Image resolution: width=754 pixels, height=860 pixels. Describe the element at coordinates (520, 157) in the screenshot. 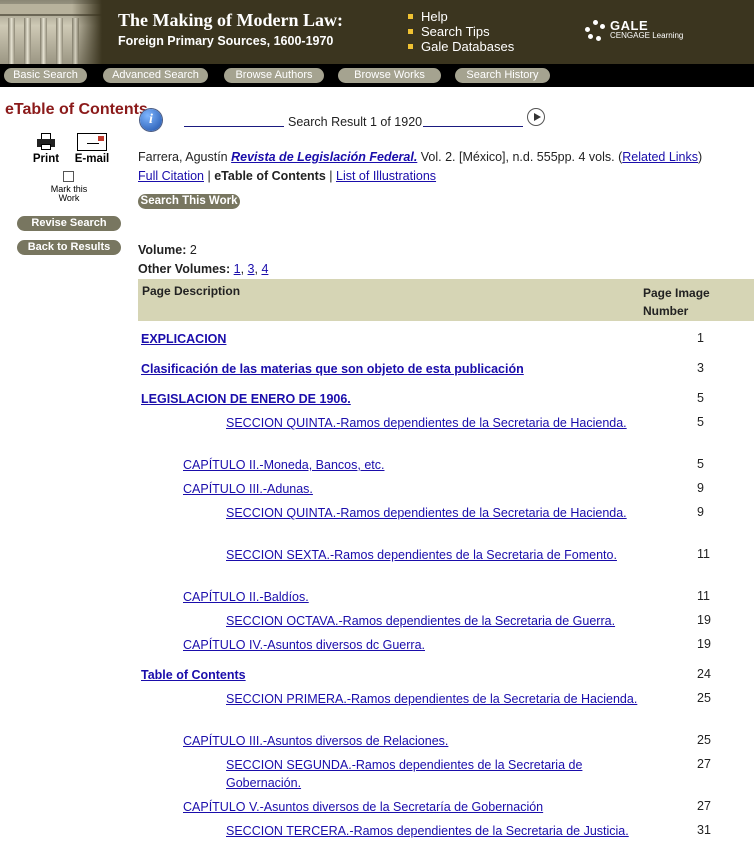

I see `citation-details: Vol. 2. [México], n.d. 555pp. 4 vols. (` at that location.